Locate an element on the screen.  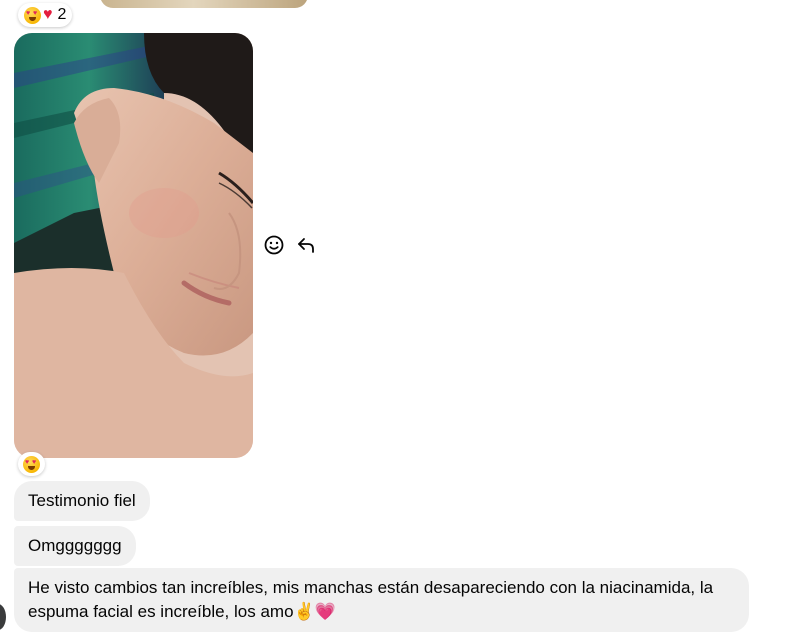
message-text: Testimonio fiel is located at coordinates (82, 500).